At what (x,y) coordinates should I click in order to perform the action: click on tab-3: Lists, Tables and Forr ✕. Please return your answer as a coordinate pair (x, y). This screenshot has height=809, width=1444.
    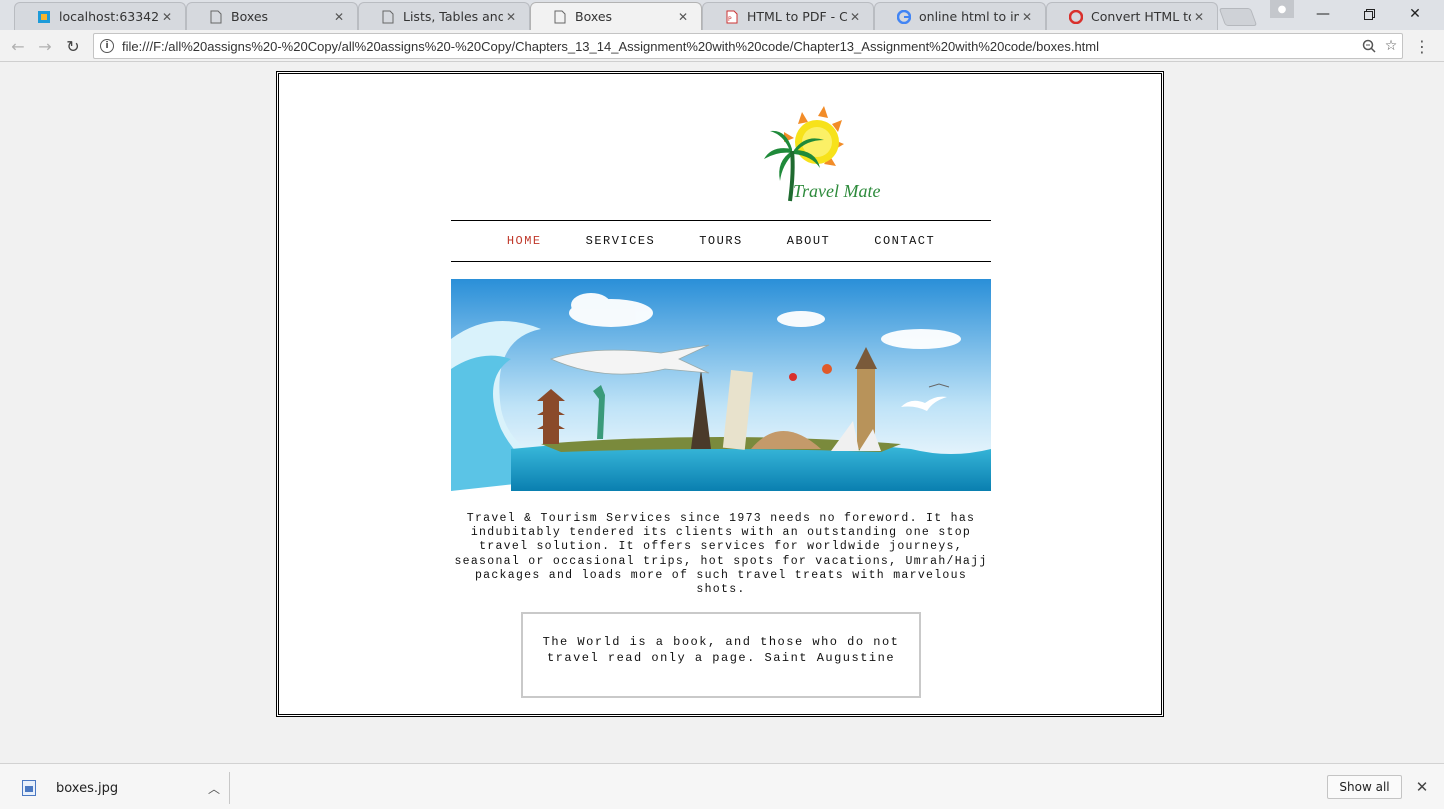
    Looking at the image, I should click on (444, 16).